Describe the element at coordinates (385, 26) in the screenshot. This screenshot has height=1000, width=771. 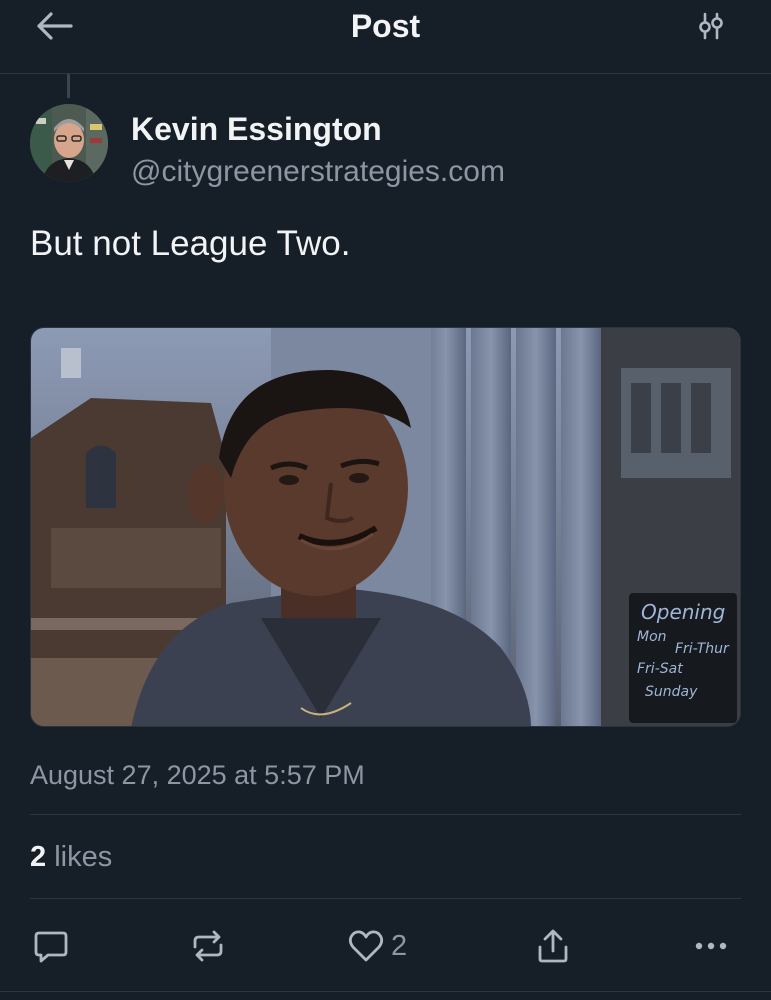
I see `page-title: Post` at that location.